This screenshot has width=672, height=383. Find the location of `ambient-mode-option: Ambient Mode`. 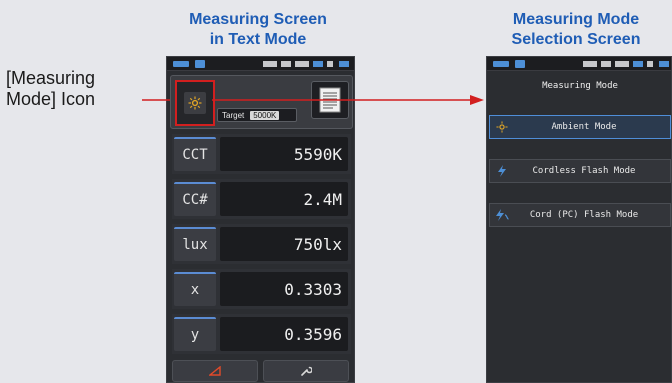

ambient-mode-option: Ambient Mode is located at coordinates (580, 127).